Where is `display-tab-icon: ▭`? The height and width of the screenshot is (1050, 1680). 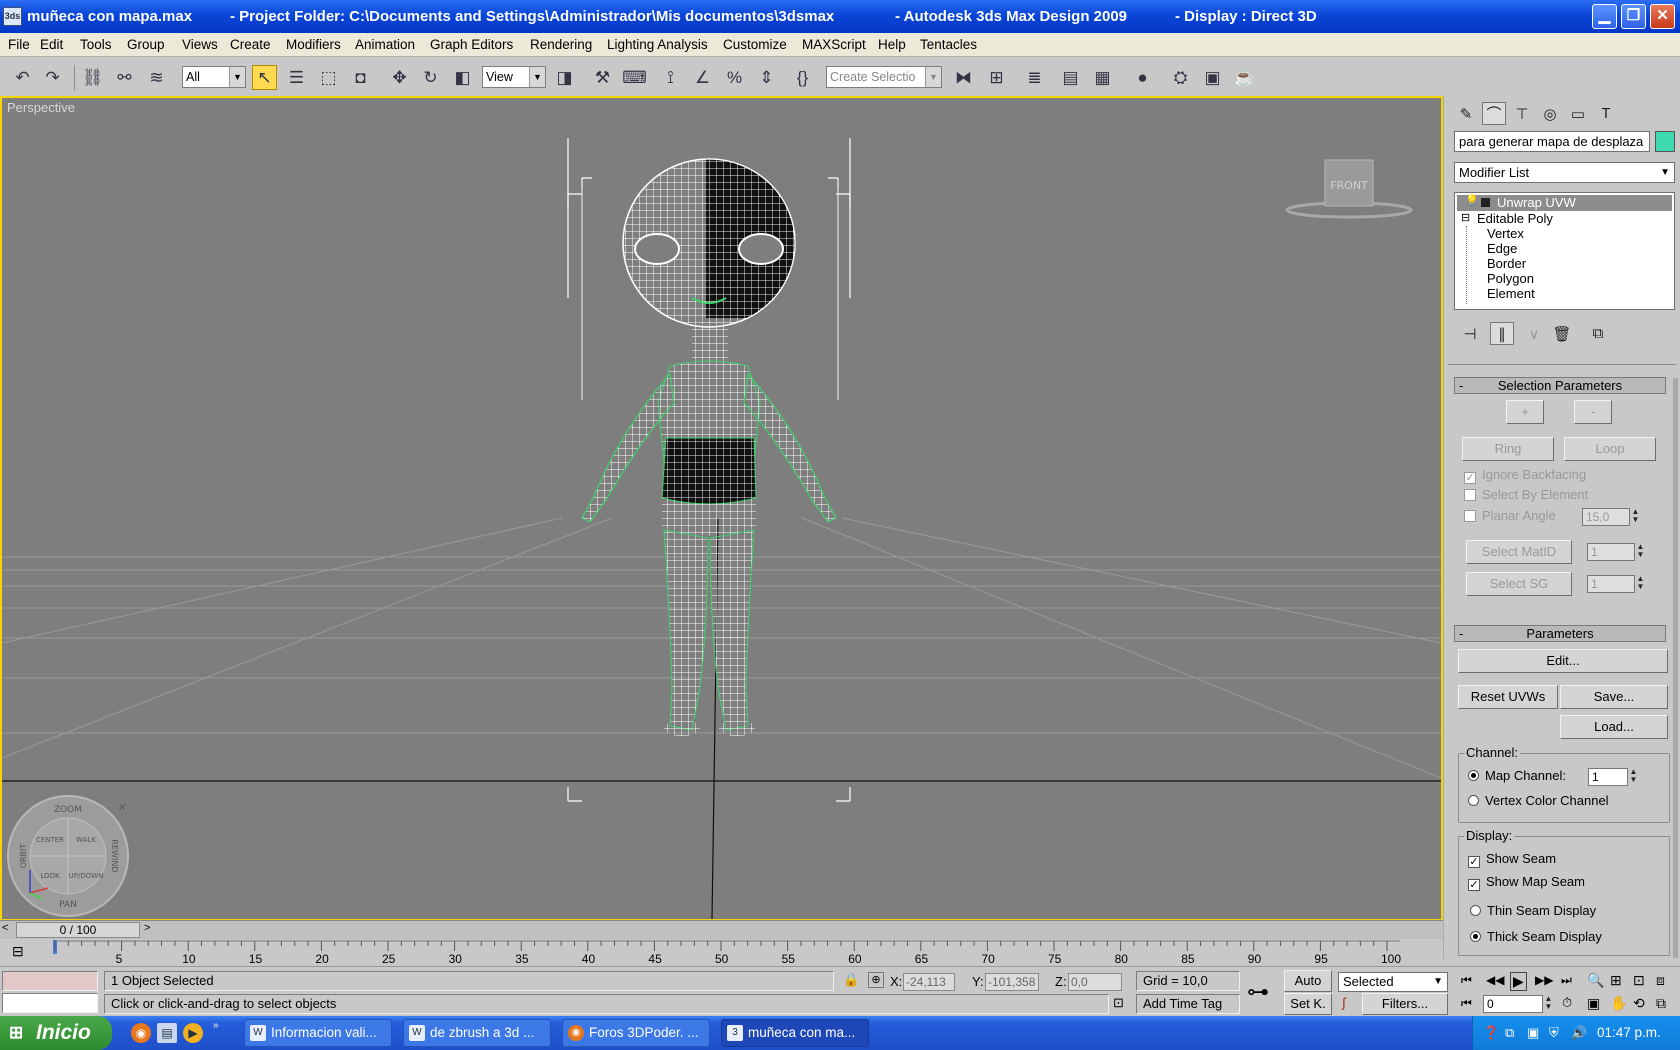 display-tab-icon: ▭ is located at coordinates (1578, 113).